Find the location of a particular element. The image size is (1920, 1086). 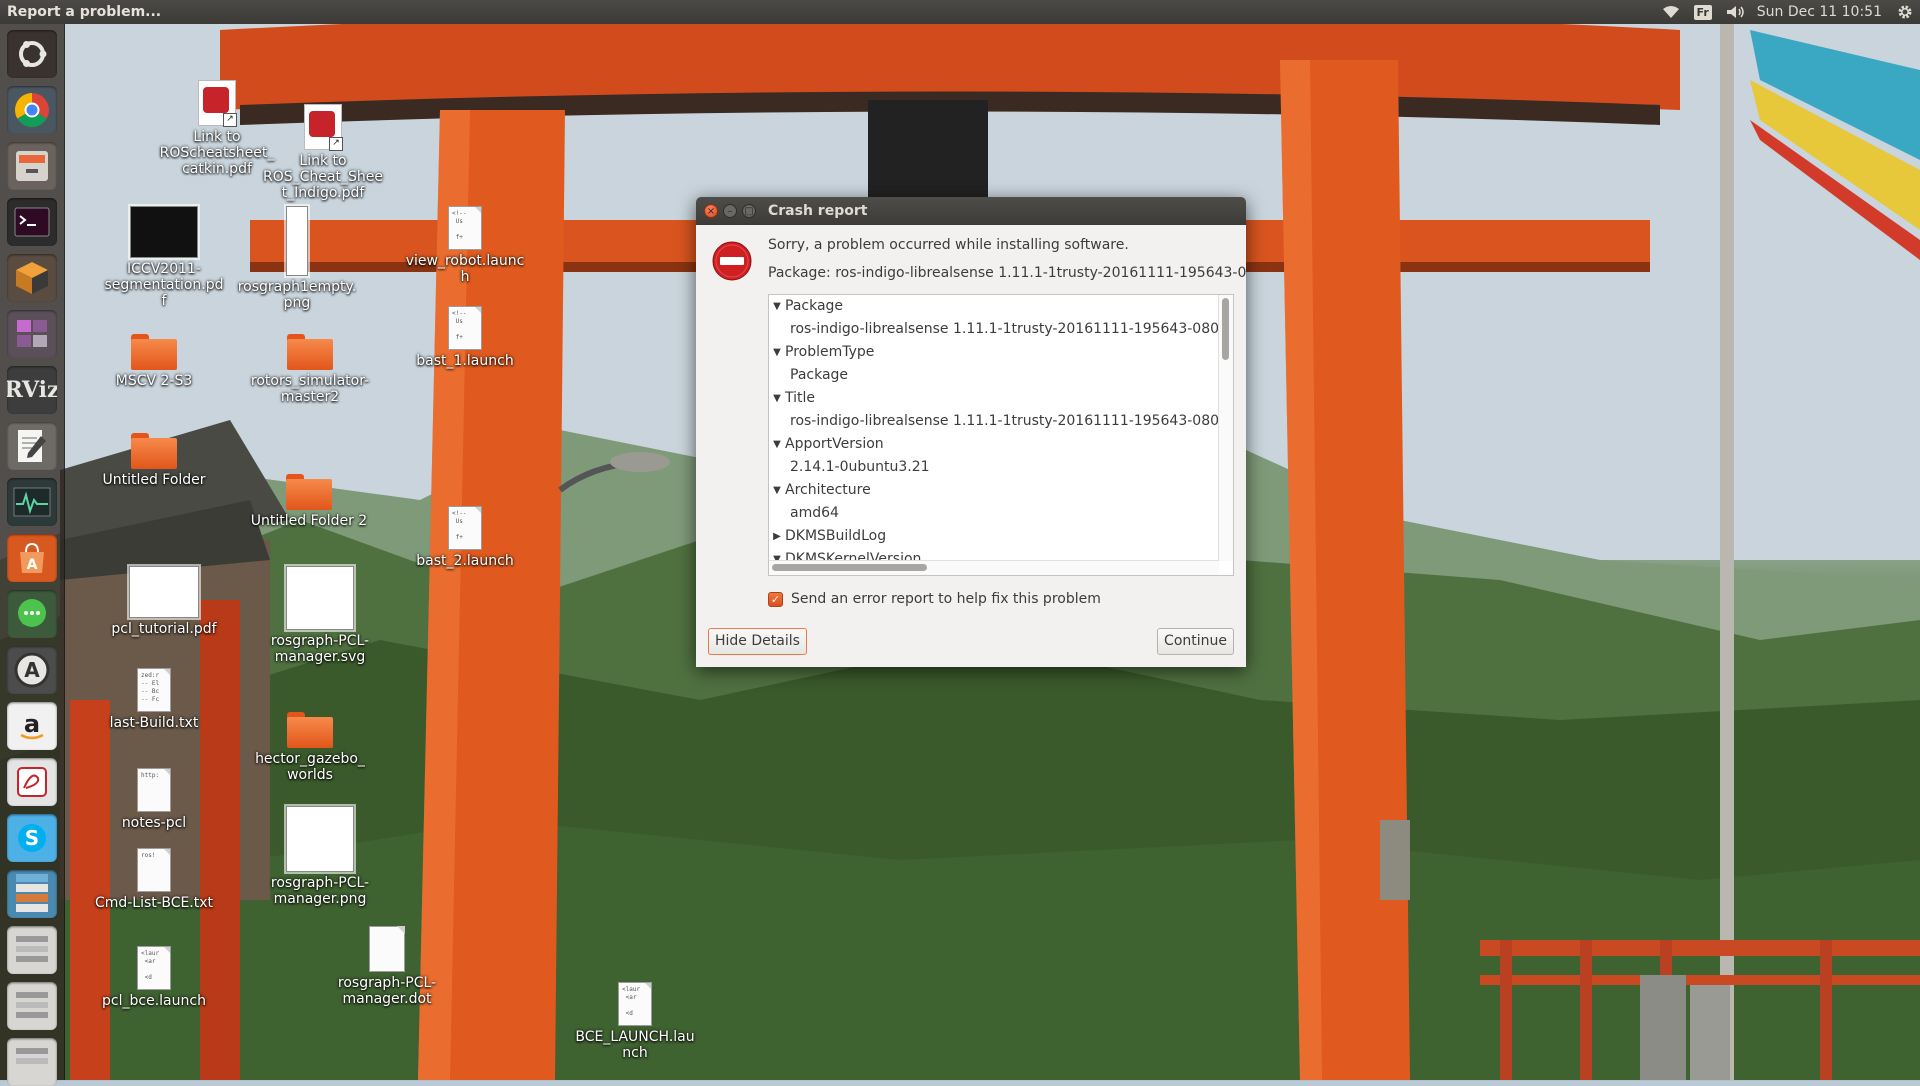

chrome-icon is located at coordinates (32, 110).